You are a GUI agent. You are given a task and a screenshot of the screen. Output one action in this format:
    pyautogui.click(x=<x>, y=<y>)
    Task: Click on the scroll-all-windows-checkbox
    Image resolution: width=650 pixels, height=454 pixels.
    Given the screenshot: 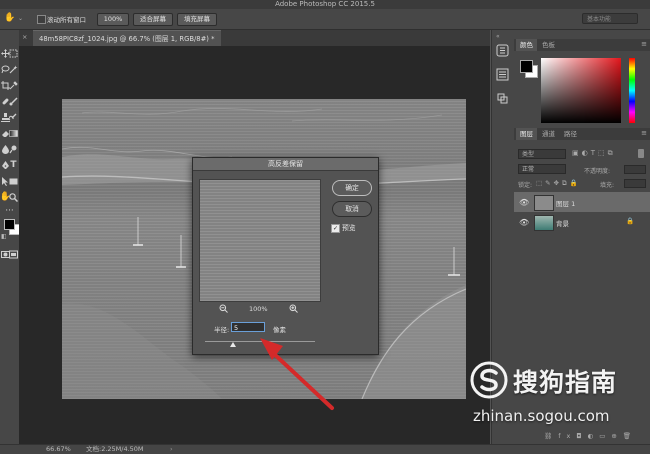 What is the action you would take?
    pyautogui.click(x=41, y=19)
    